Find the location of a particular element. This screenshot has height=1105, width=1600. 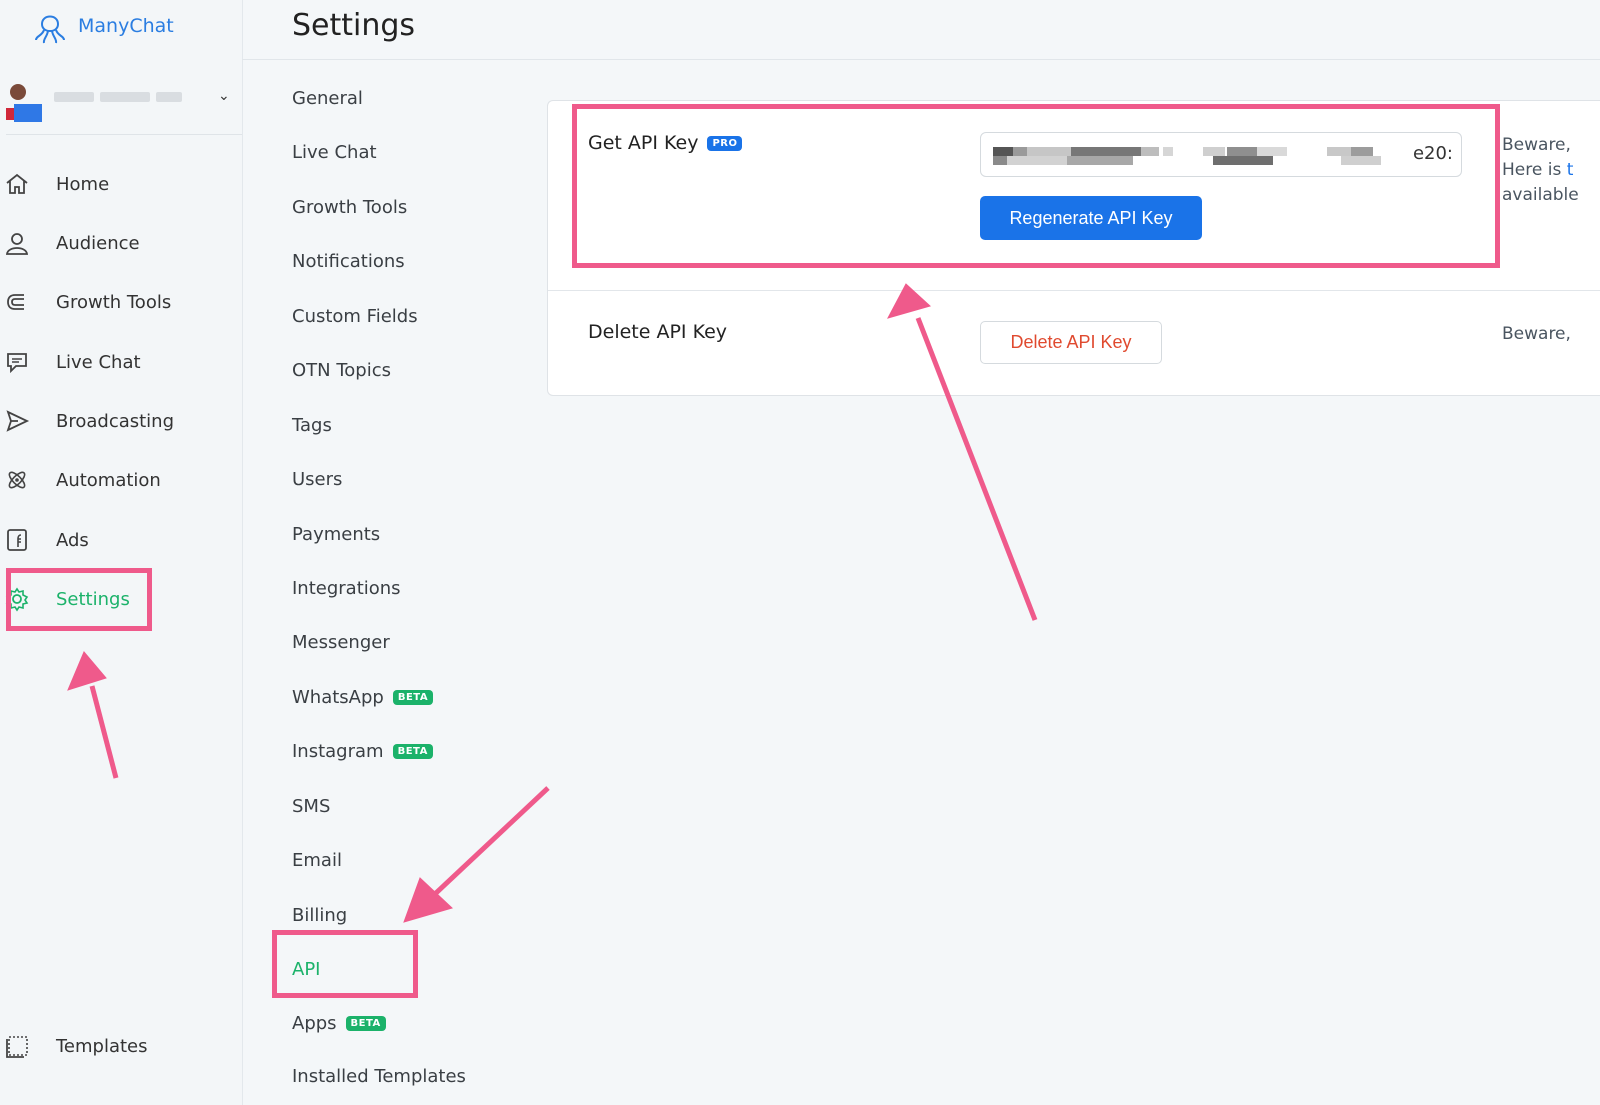

magnet-icon is located at coordinates (17, 302).